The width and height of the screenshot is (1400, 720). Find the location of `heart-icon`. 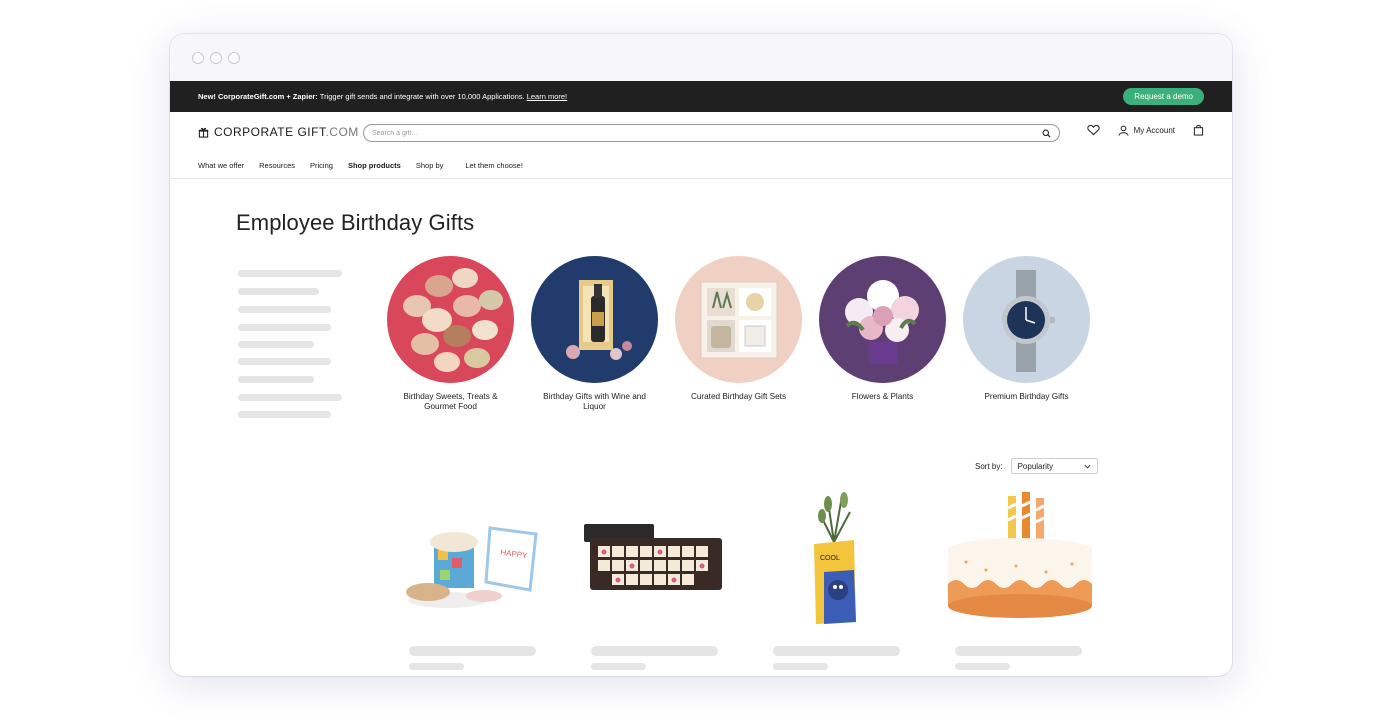

heart-icon is located at coordinates (1093, 130).